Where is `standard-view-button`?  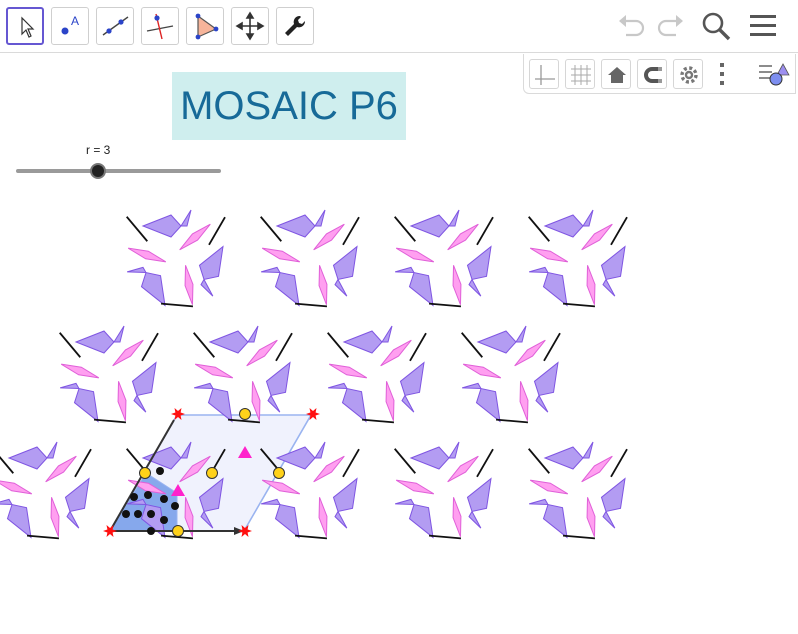
standard-view-button is located at coordinates (616, 74).